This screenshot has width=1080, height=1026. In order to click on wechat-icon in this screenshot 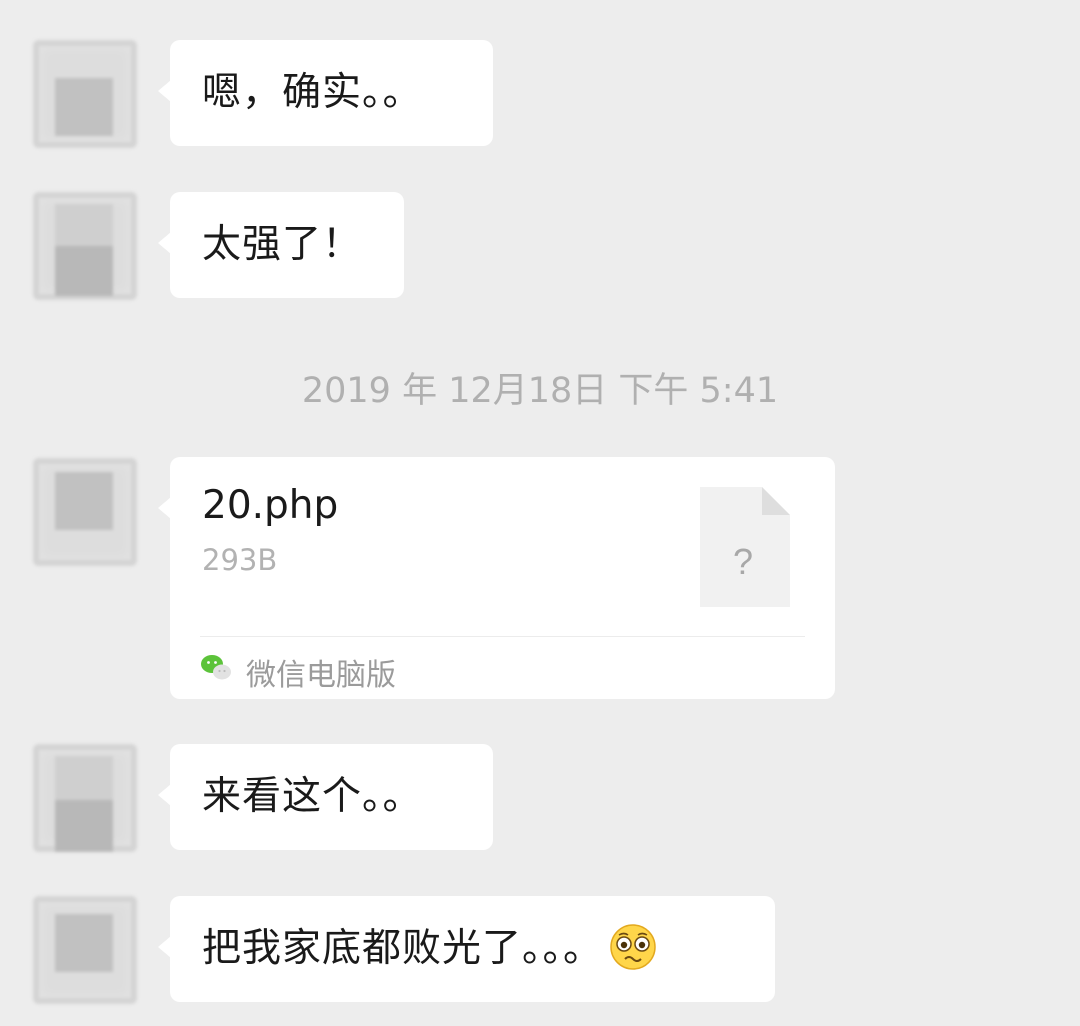, I will do `click(216, 667)`.